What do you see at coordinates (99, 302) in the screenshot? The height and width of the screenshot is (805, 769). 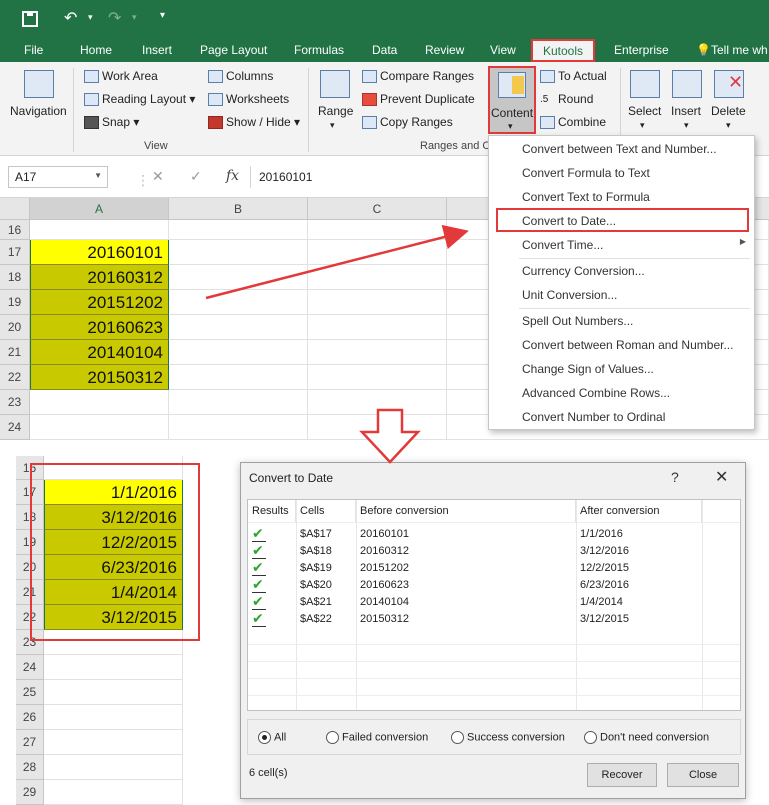 I see `data-cell: 20151202` at bounding box center [99, 302].